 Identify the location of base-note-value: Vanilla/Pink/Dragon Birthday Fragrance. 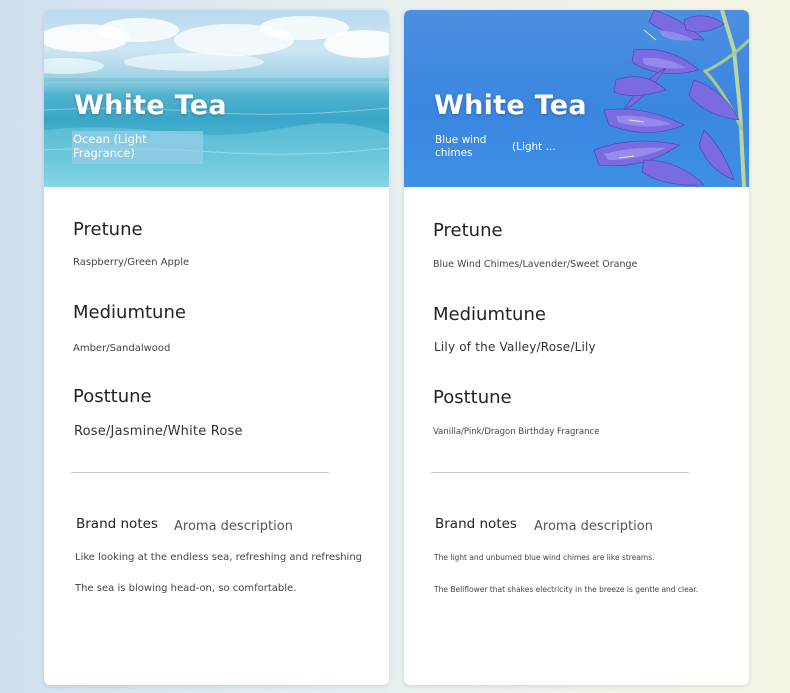
(516, 432).